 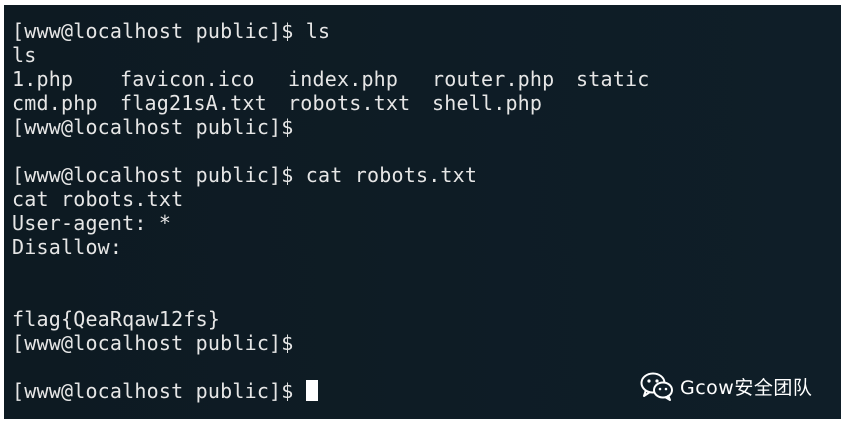 I want to click on terminal-prompt: [www@localhost public]$, so click(x=153, y=391).